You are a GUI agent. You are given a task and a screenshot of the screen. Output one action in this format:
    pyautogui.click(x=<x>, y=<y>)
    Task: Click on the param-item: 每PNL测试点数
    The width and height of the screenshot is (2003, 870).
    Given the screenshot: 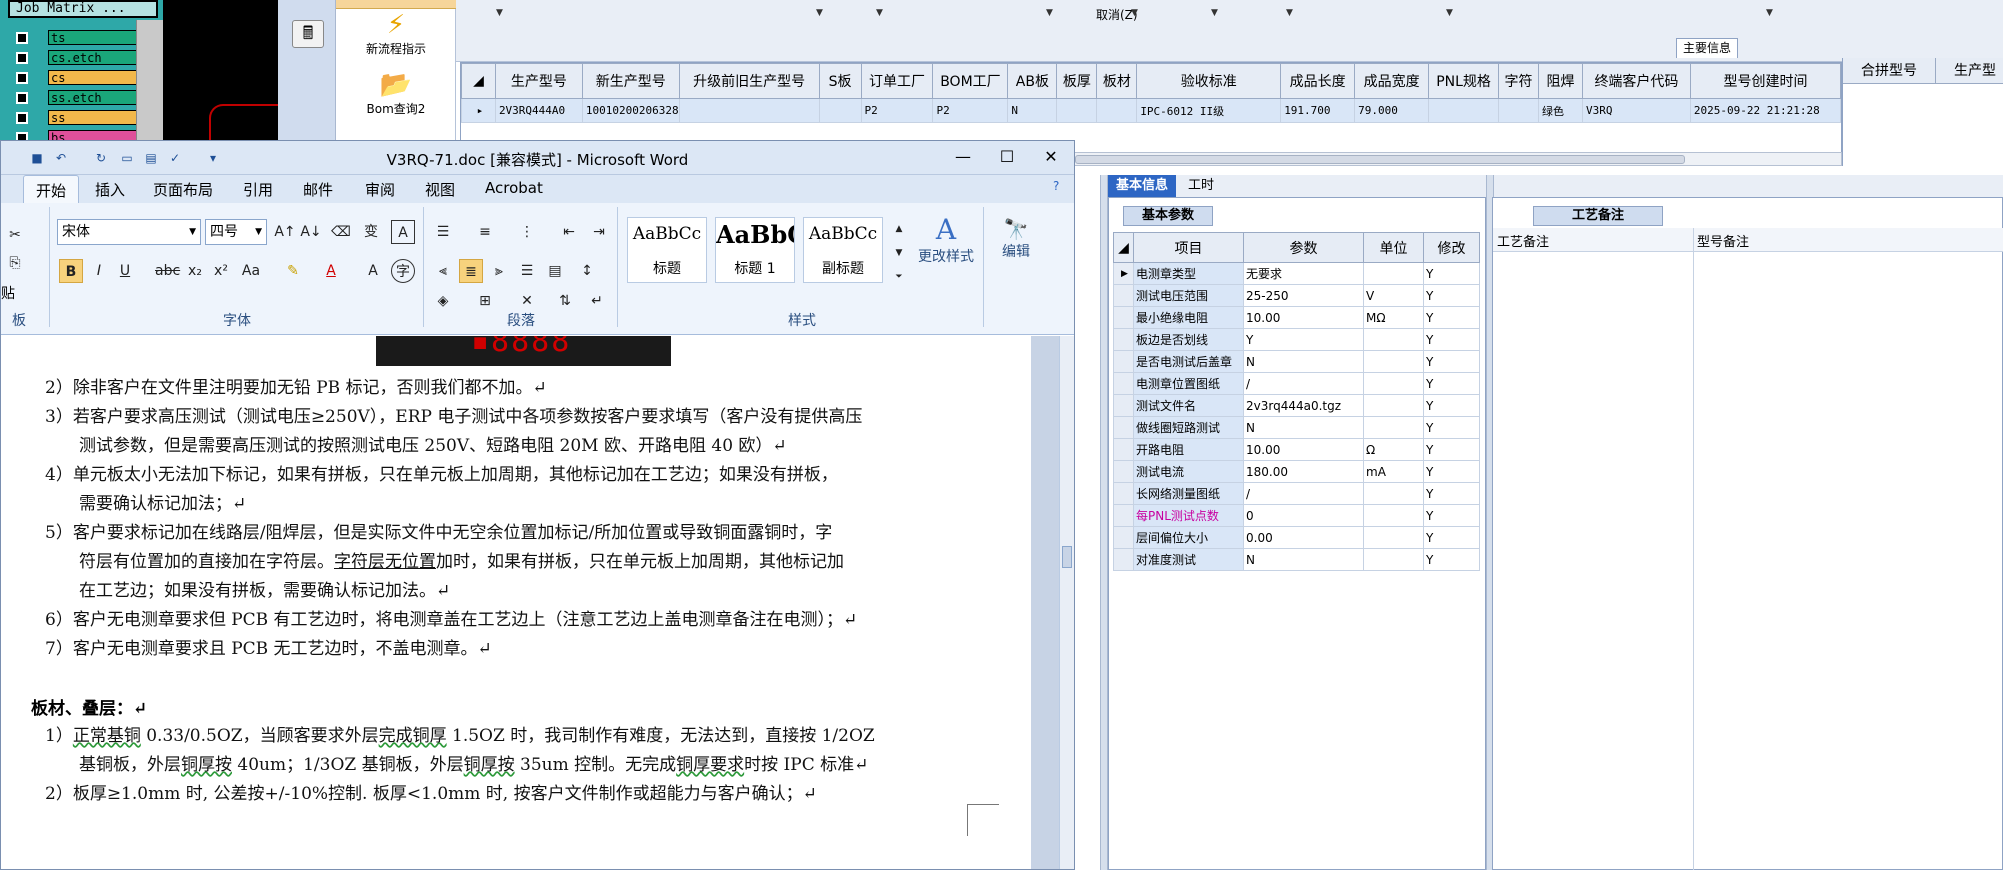 What is the action you would take?
    pyautogui.click(x=1188, y=515)
    